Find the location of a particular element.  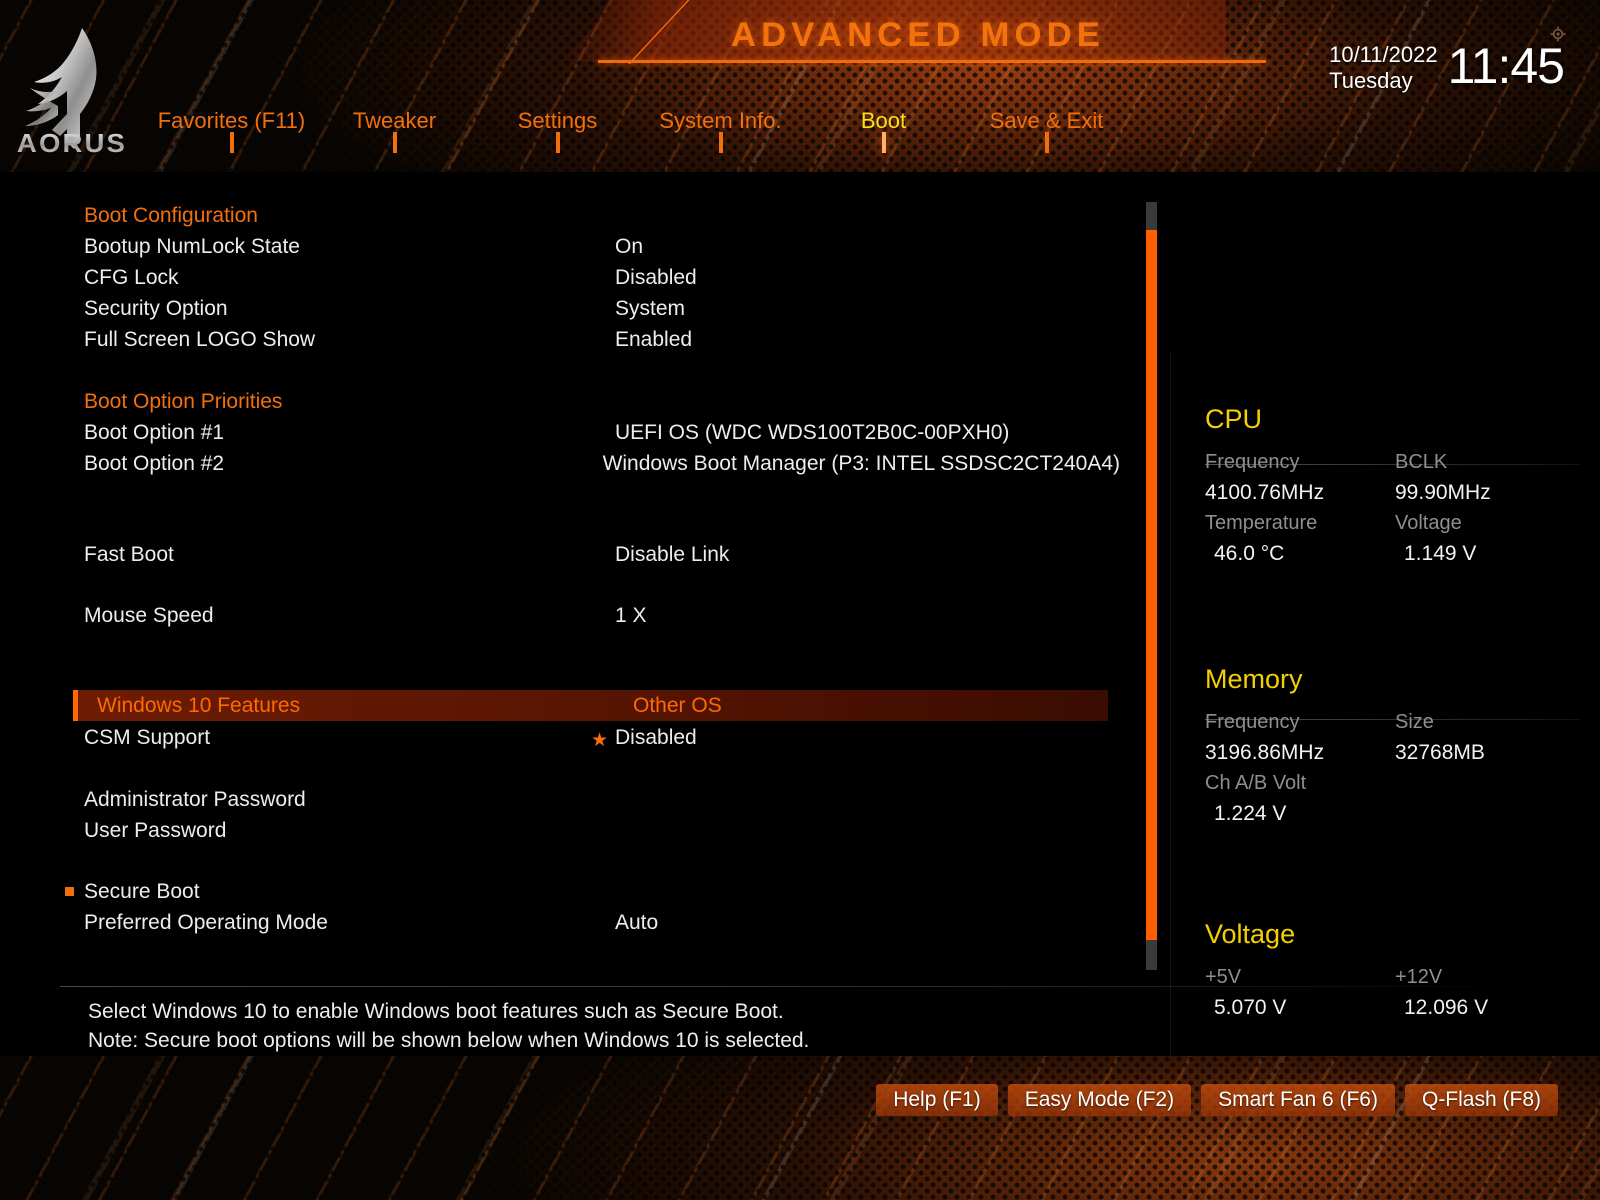

hw-metric: BCLK 99.90MHz is located at coordinates (1490, 477).